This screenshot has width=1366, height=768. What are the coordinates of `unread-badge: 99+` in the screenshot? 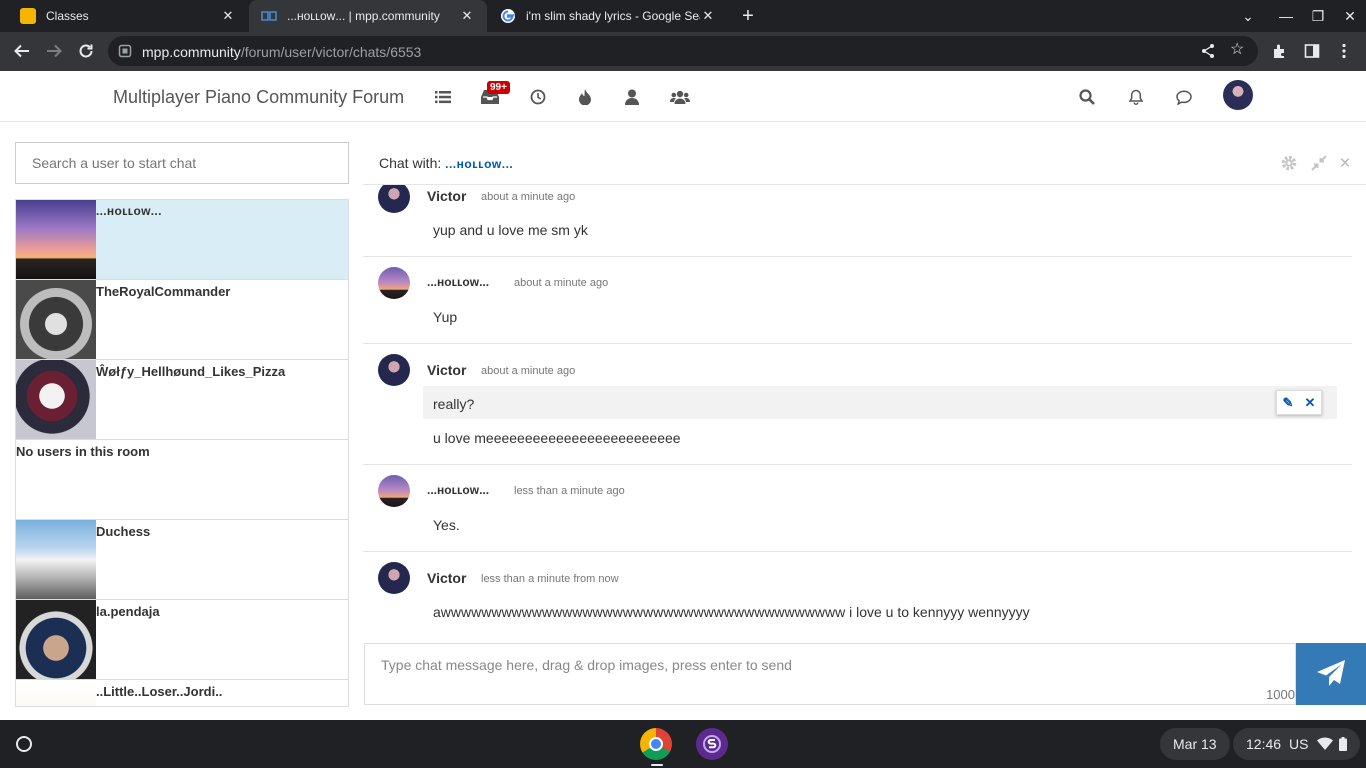 It's located at (498, 87).